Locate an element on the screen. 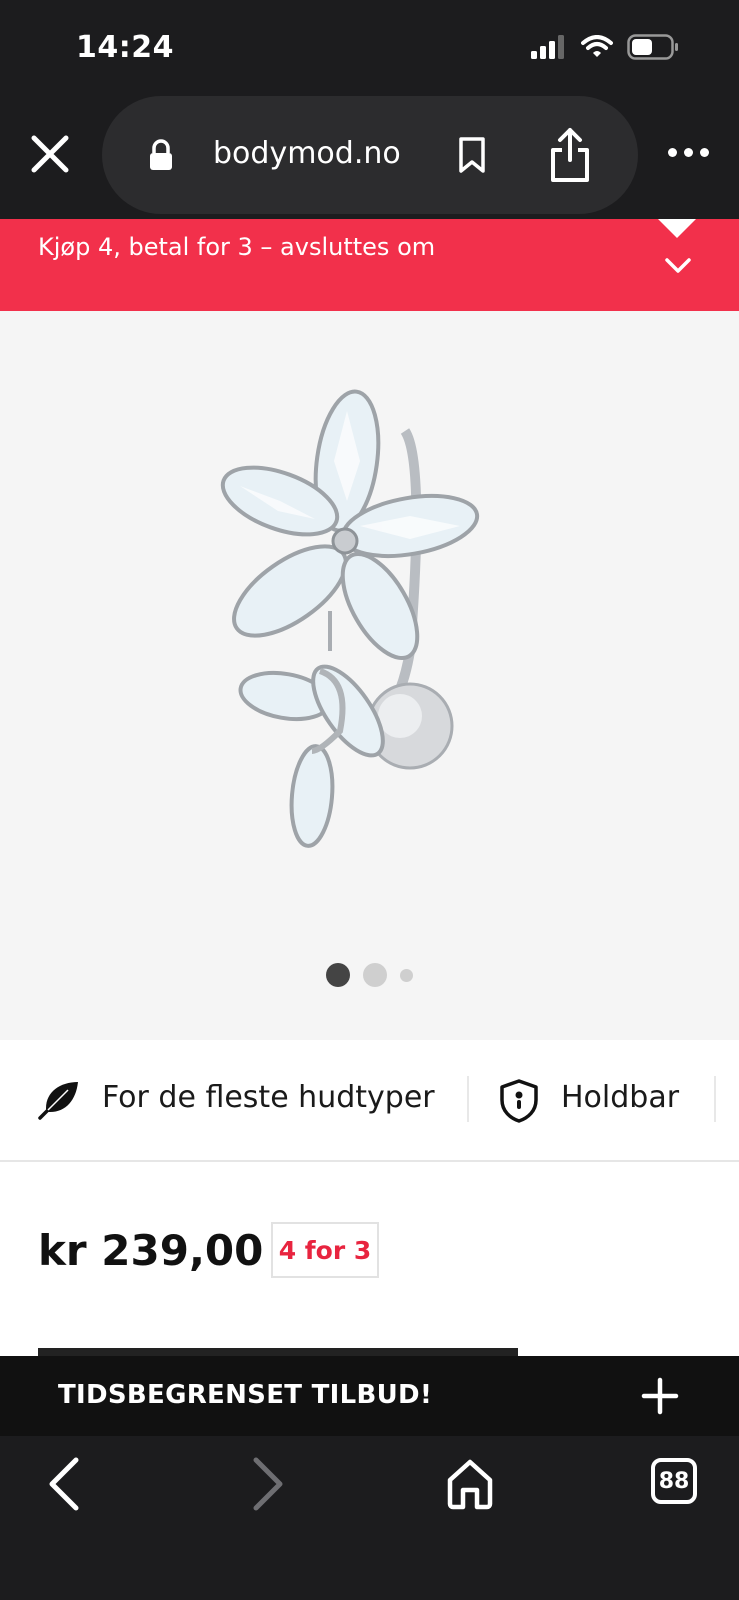 Image resolution: width=739 pixels, height=1600 pixels. status-icons is located at coordinates (605, 47).